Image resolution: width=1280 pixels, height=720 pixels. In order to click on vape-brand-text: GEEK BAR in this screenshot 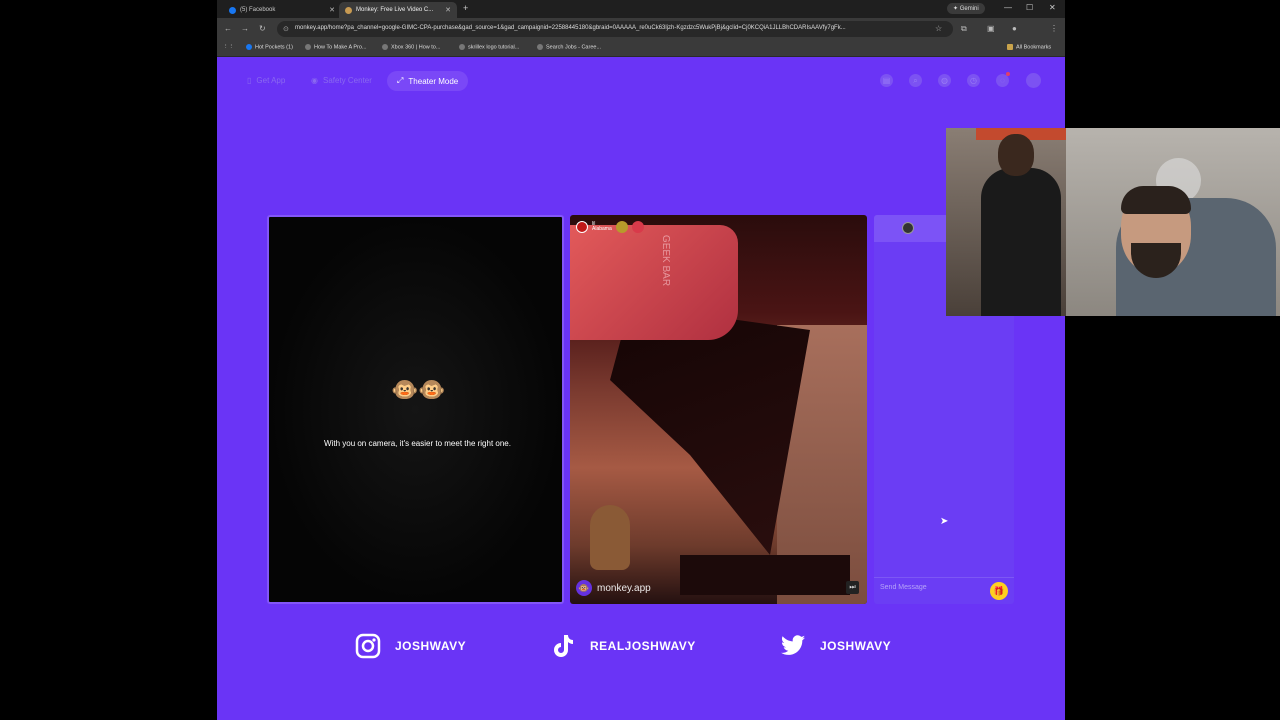, I will do `click(666, 260)`.